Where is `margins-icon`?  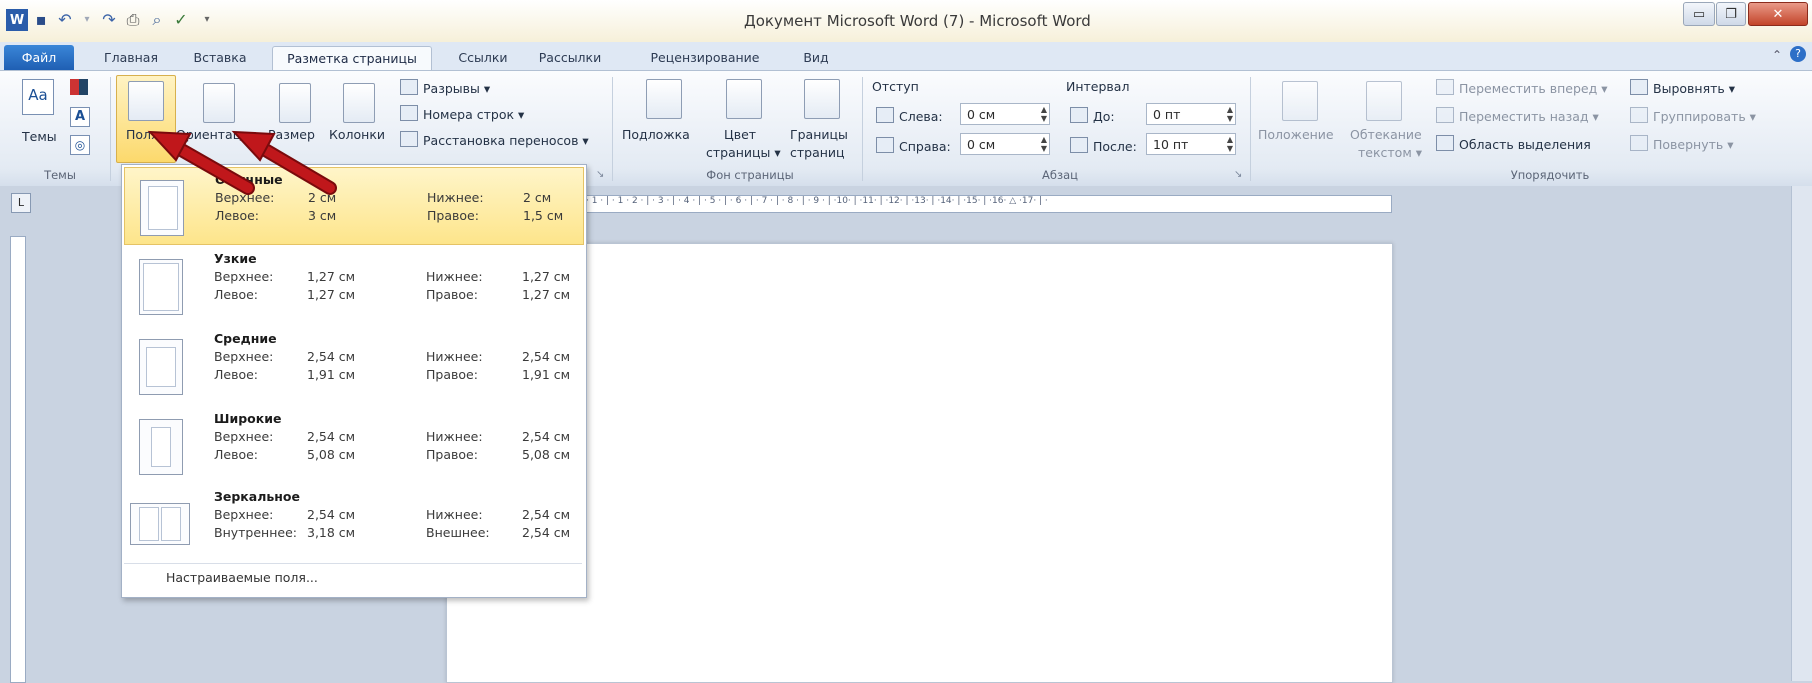 margins-icon is located at coordinates (146, 101).